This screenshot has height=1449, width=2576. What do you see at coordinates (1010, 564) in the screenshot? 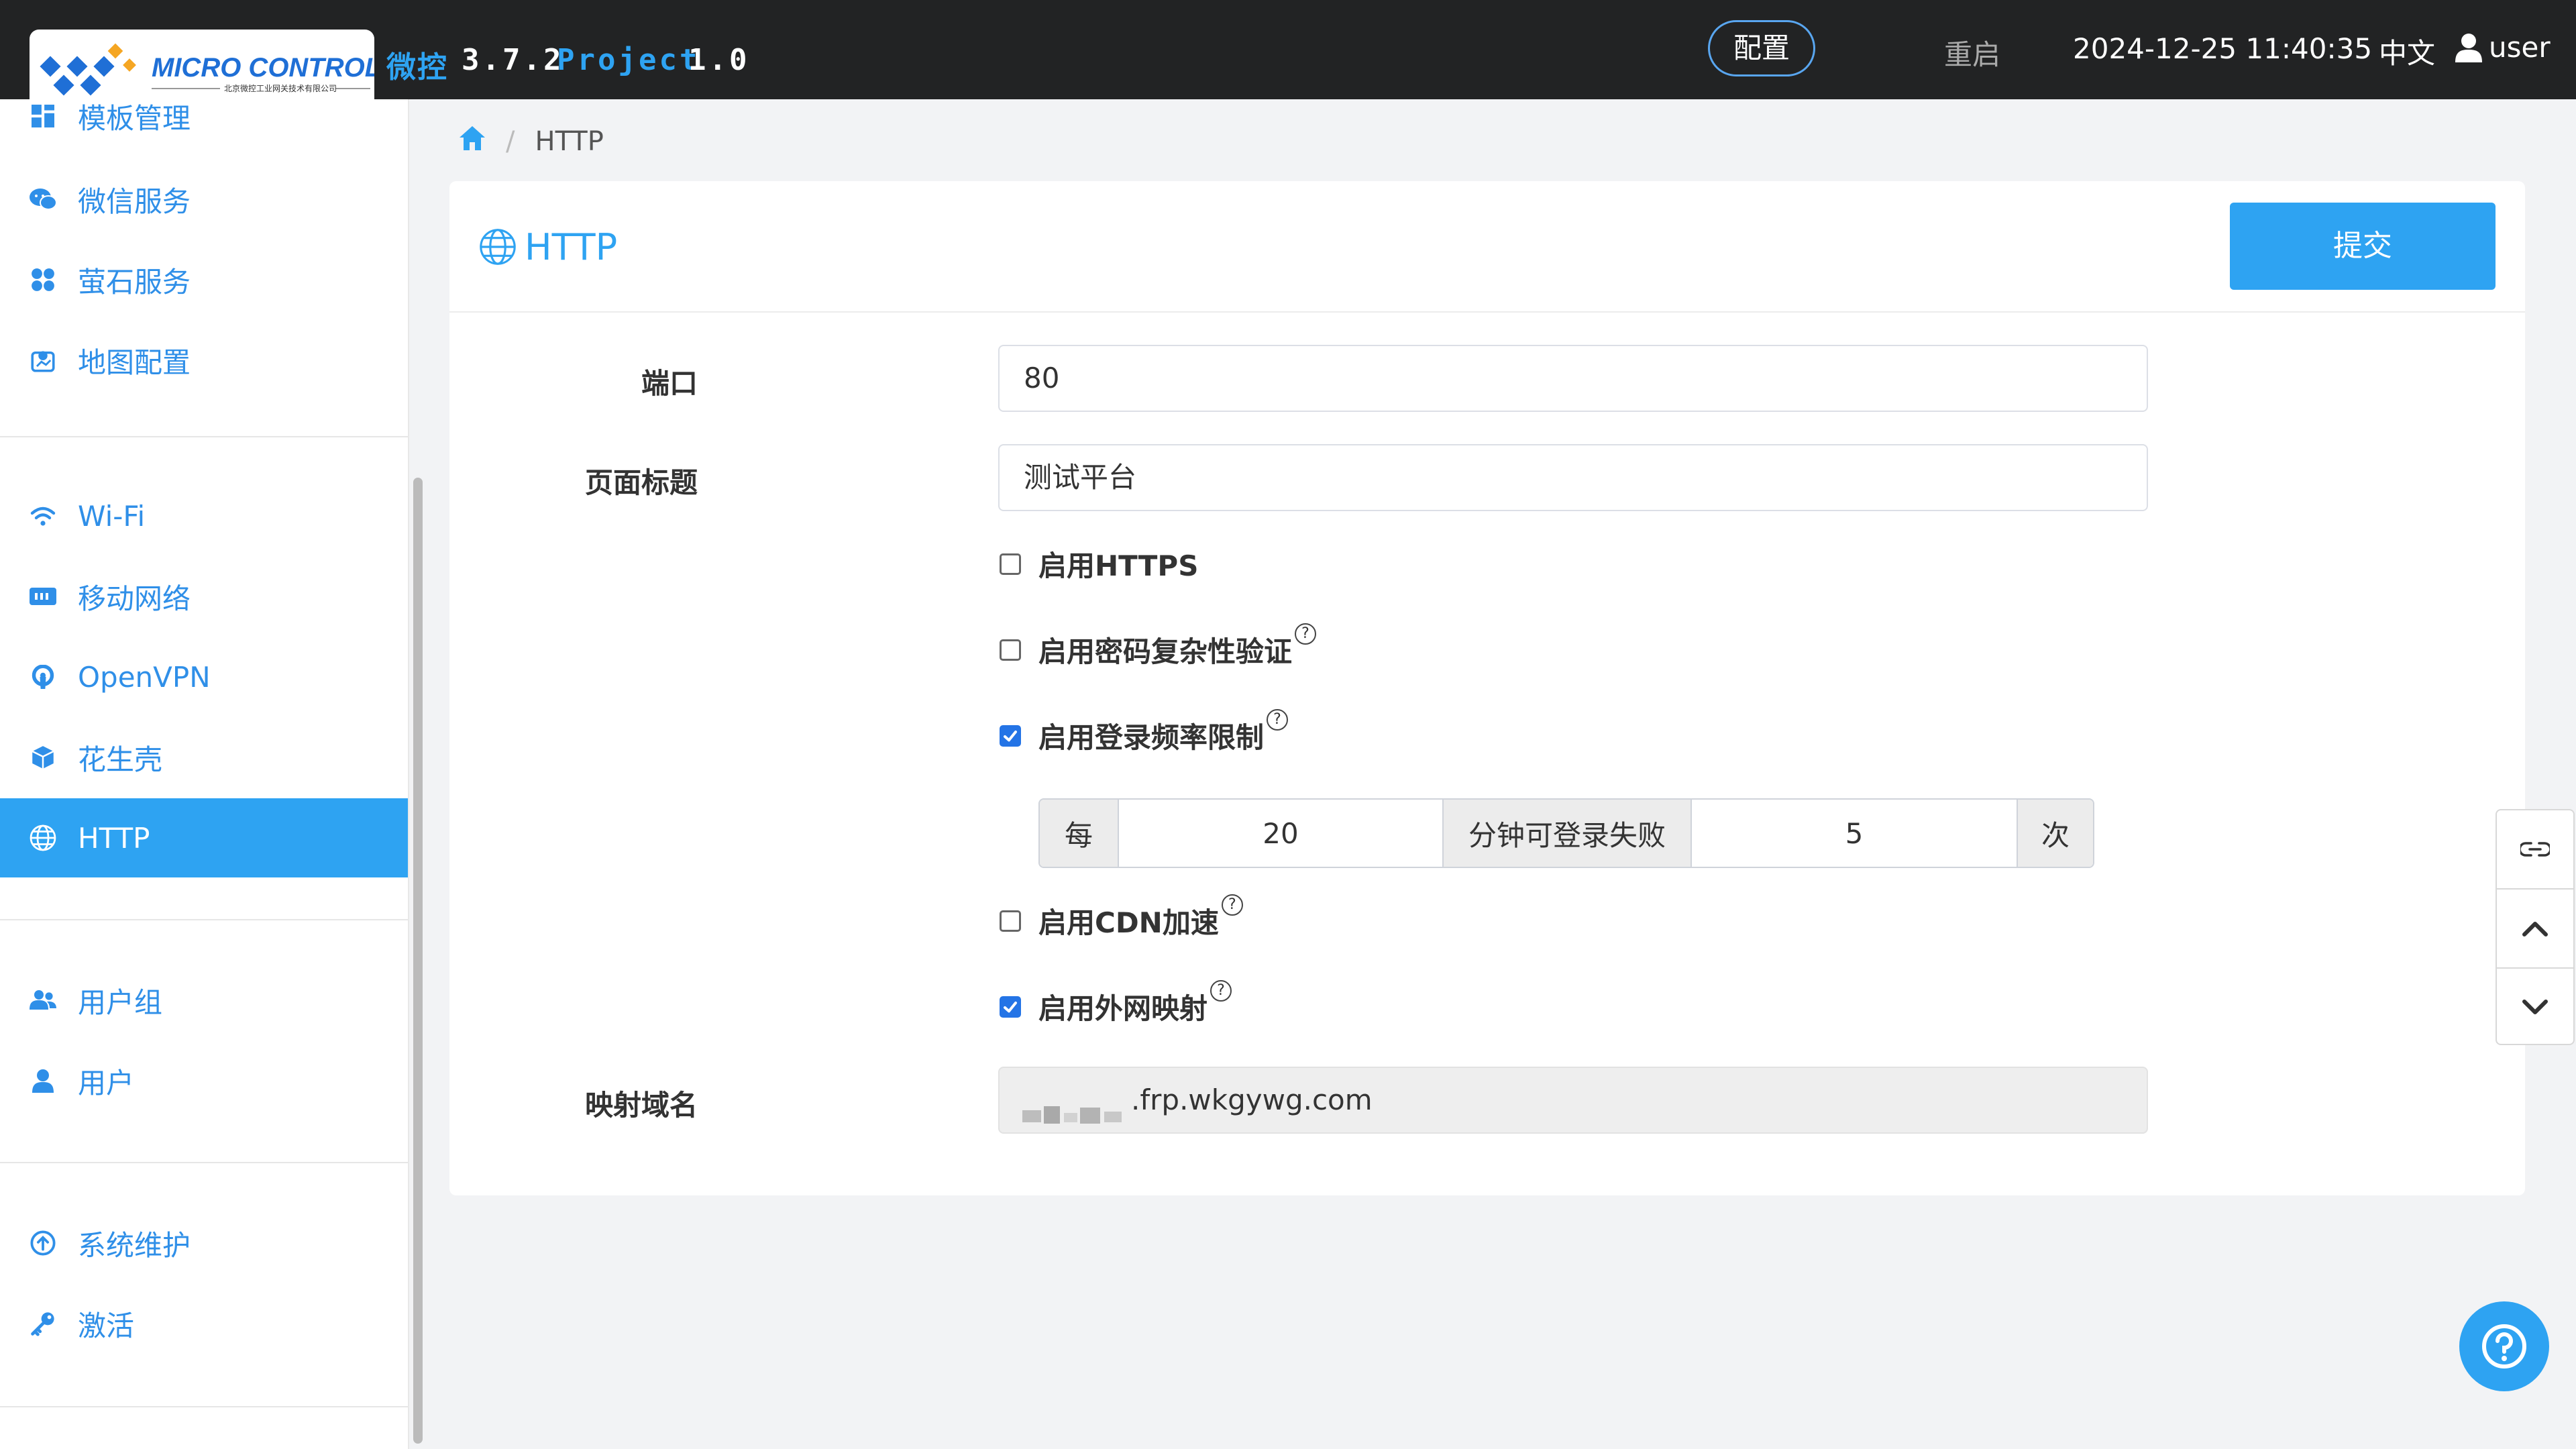
I see `https-checkbox` at bounding box center [1010, 564].